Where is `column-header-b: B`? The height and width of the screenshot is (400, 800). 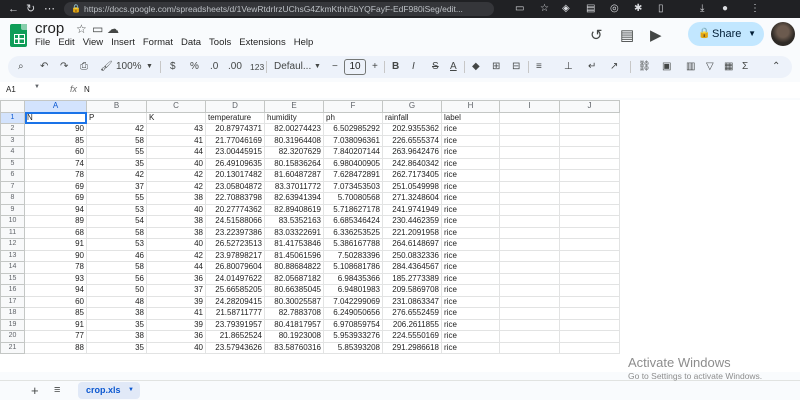
column-header-b: B is located at coordinates (116, 106).